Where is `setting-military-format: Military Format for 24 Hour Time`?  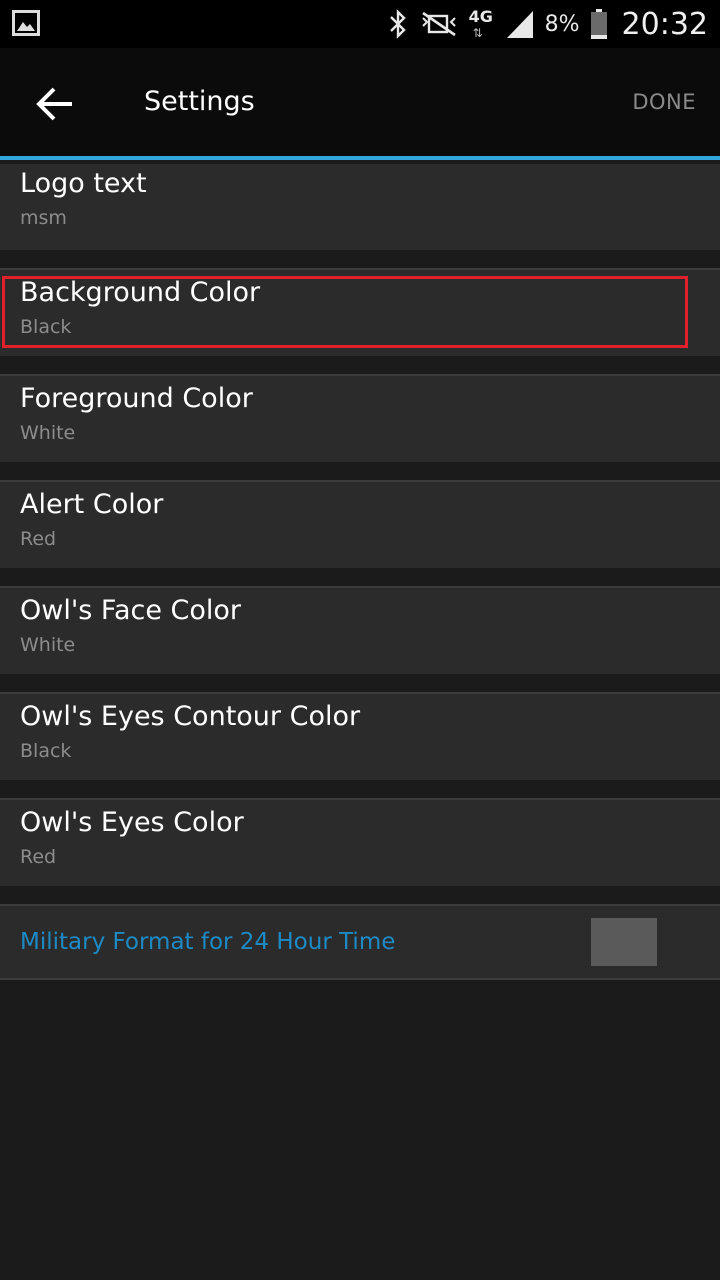 setting-military-format: Military Format for 24 Hour Time is located at coordinates (360, 943).